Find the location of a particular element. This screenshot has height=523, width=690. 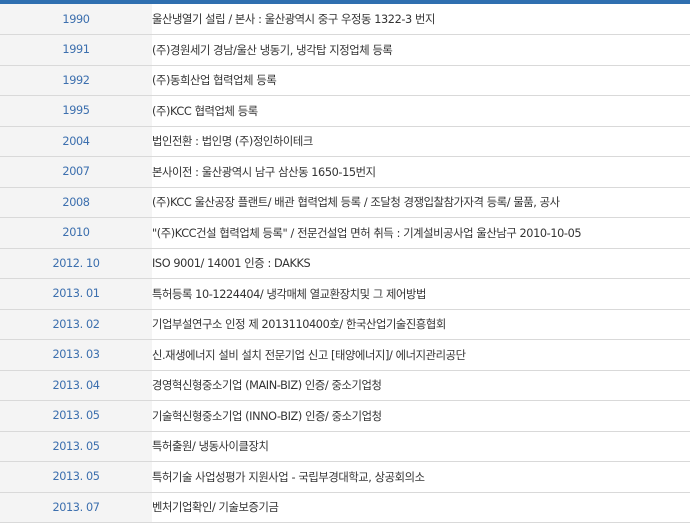

history-year: 1995 is located at coordinates (76, 111).